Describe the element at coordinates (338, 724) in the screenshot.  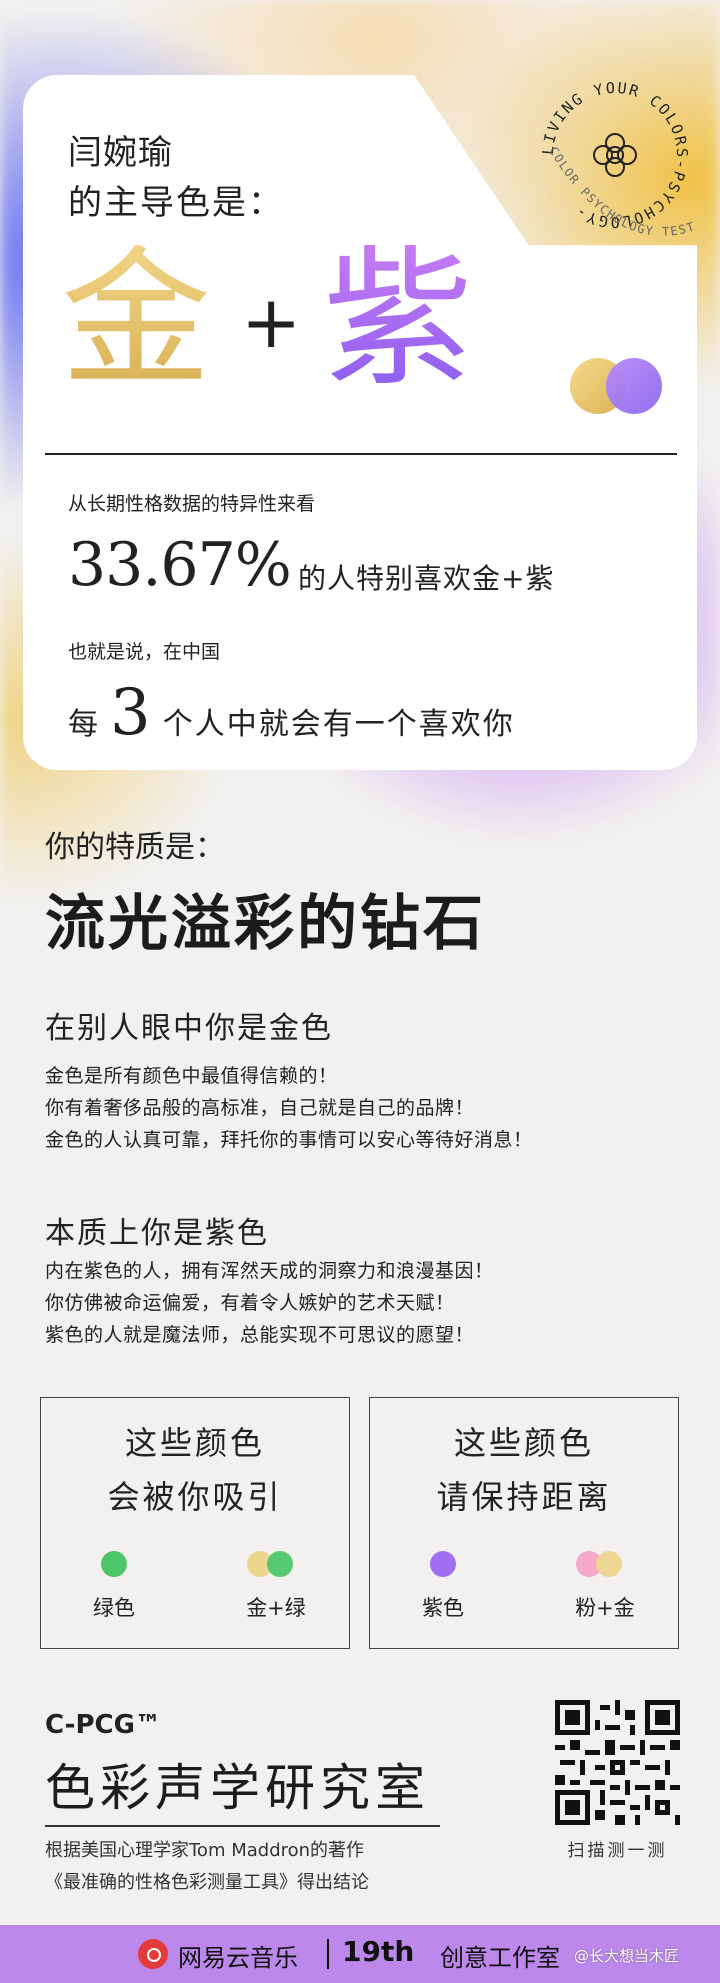
I see `every-post: 个人中就会有一个喜欢你` at that location.